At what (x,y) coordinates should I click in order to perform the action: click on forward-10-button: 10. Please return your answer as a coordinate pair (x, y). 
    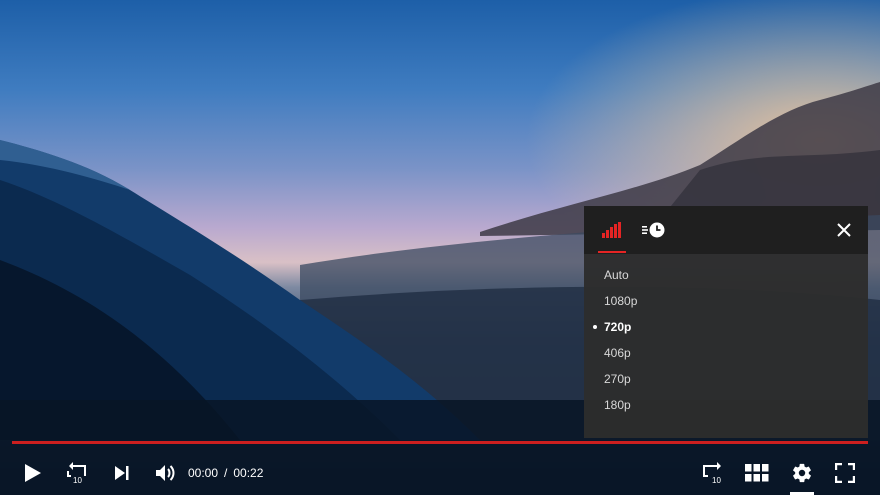
    Looking at the image, I should click on (713, 473).